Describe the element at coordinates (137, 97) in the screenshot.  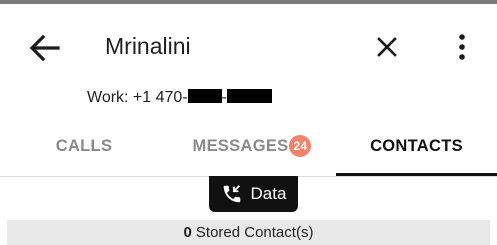
I see `phone-label: Work: +1 470-` at that location.